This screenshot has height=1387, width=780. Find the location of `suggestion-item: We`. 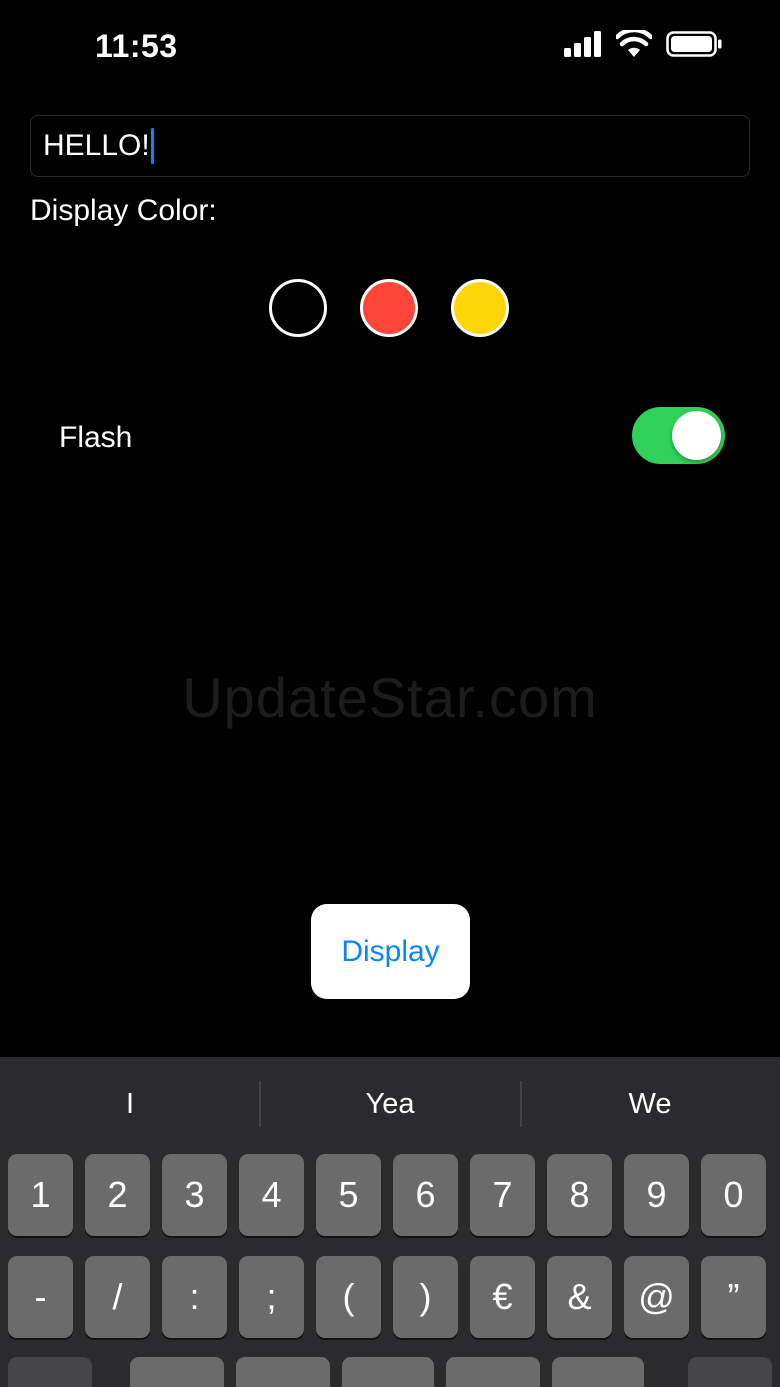

suggestion-item: We is located at coordinates (650, 1104).